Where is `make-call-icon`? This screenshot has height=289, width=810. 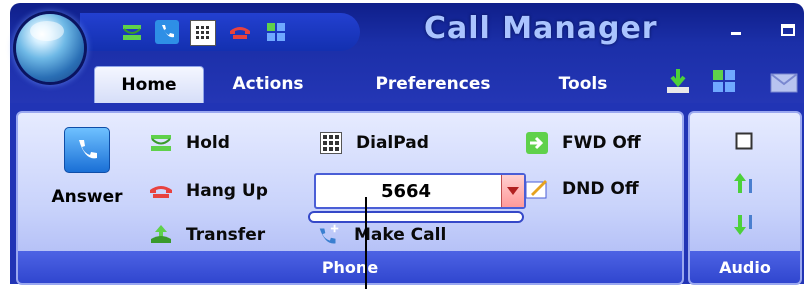
make-call-icon is located at coordinates (329, 235).